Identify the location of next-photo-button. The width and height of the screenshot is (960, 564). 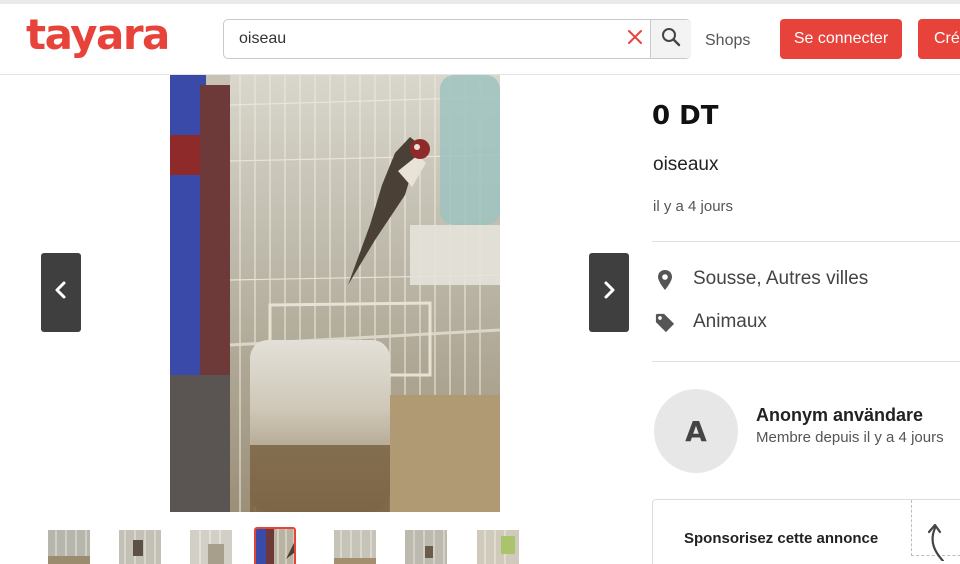
(609, 292).